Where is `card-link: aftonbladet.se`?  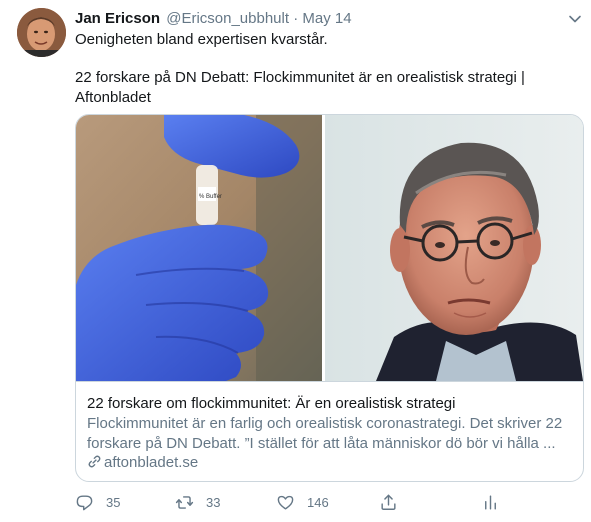 card-link: aftonbladet.se is located at coordinates (142, 463).